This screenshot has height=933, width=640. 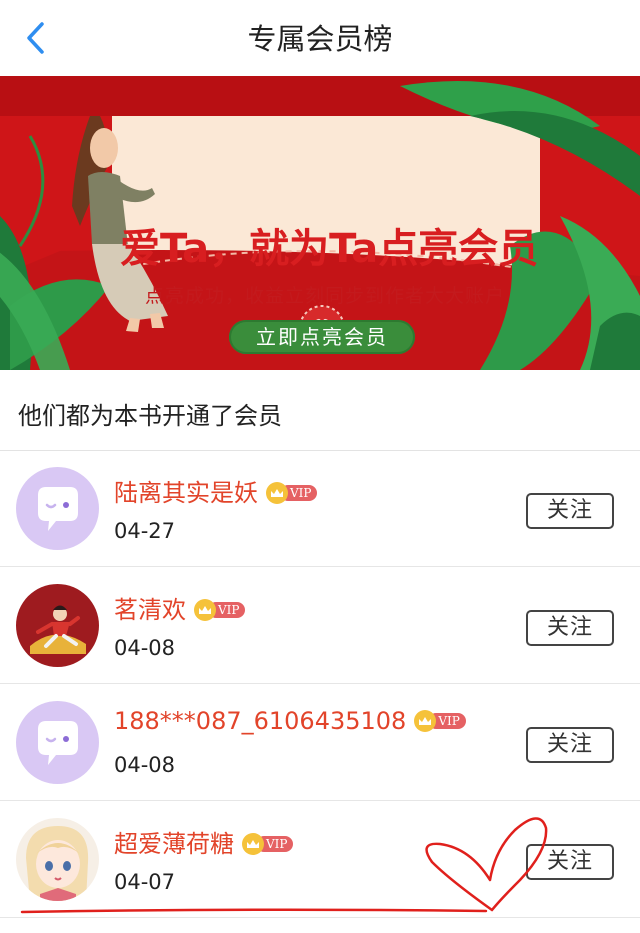 What do you see at coordinates (260, 721) in the screenshot?
I see `member-name-text: 188***087_6106435108` at bounding box center [260, 721].